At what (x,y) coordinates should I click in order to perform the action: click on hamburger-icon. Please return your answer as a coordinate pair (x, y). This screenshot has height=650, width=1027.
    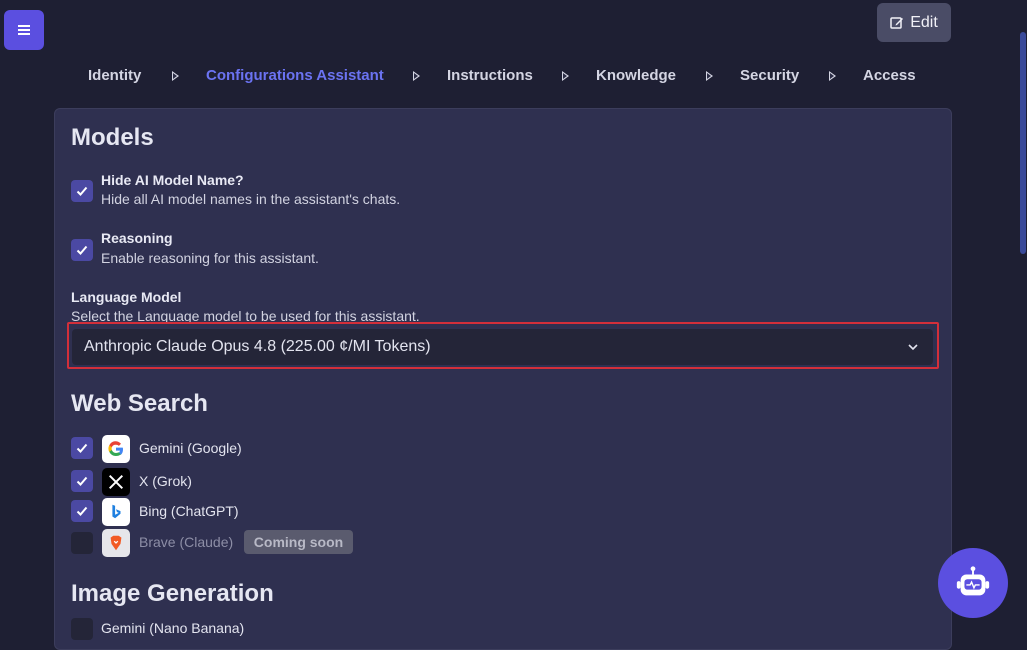
    Looking at the image, I should click on (24, 30).